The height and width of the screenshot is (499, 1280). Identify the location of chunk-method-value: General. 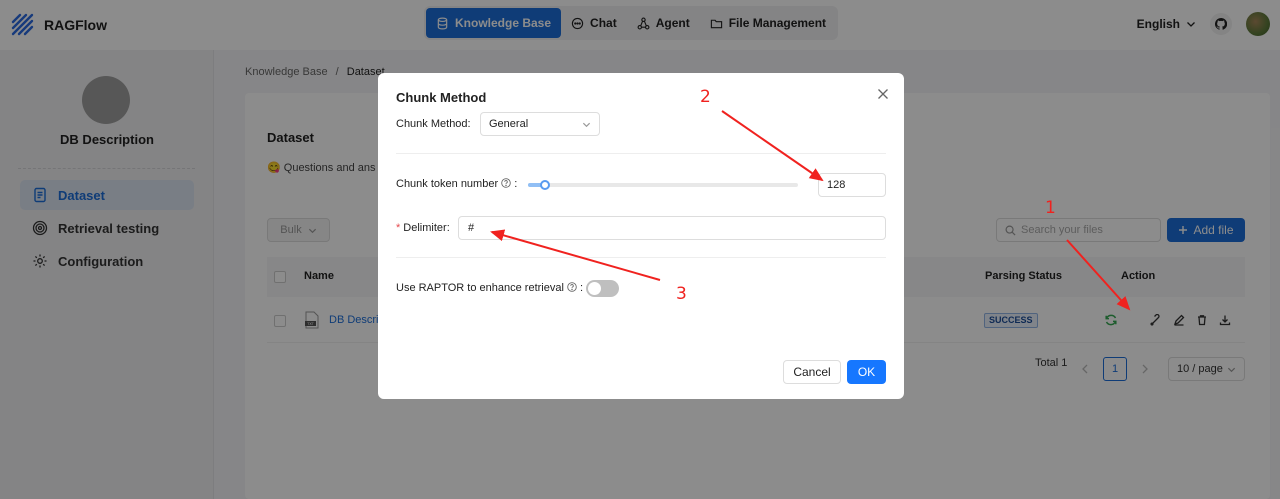
(509, 124).